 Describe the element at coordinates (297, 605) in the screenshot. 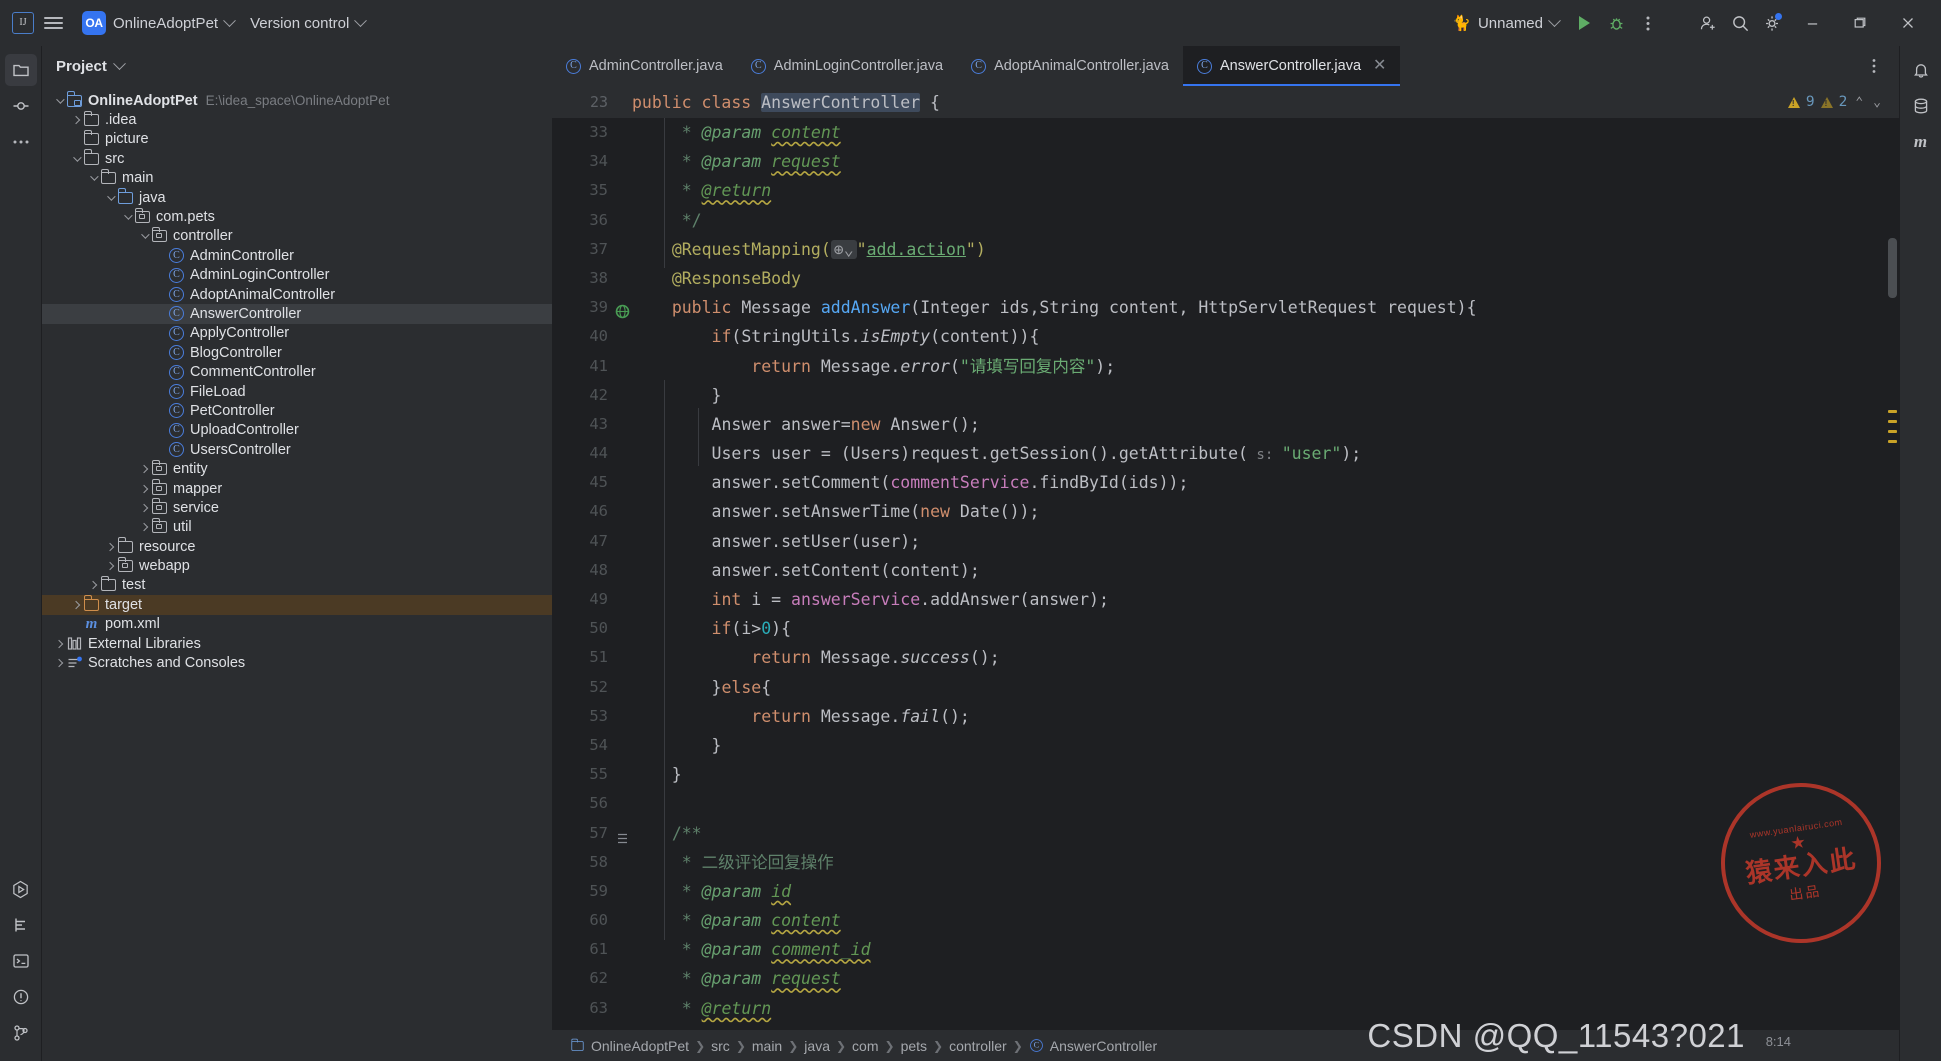

I see `tree-row-target: target` at that location.